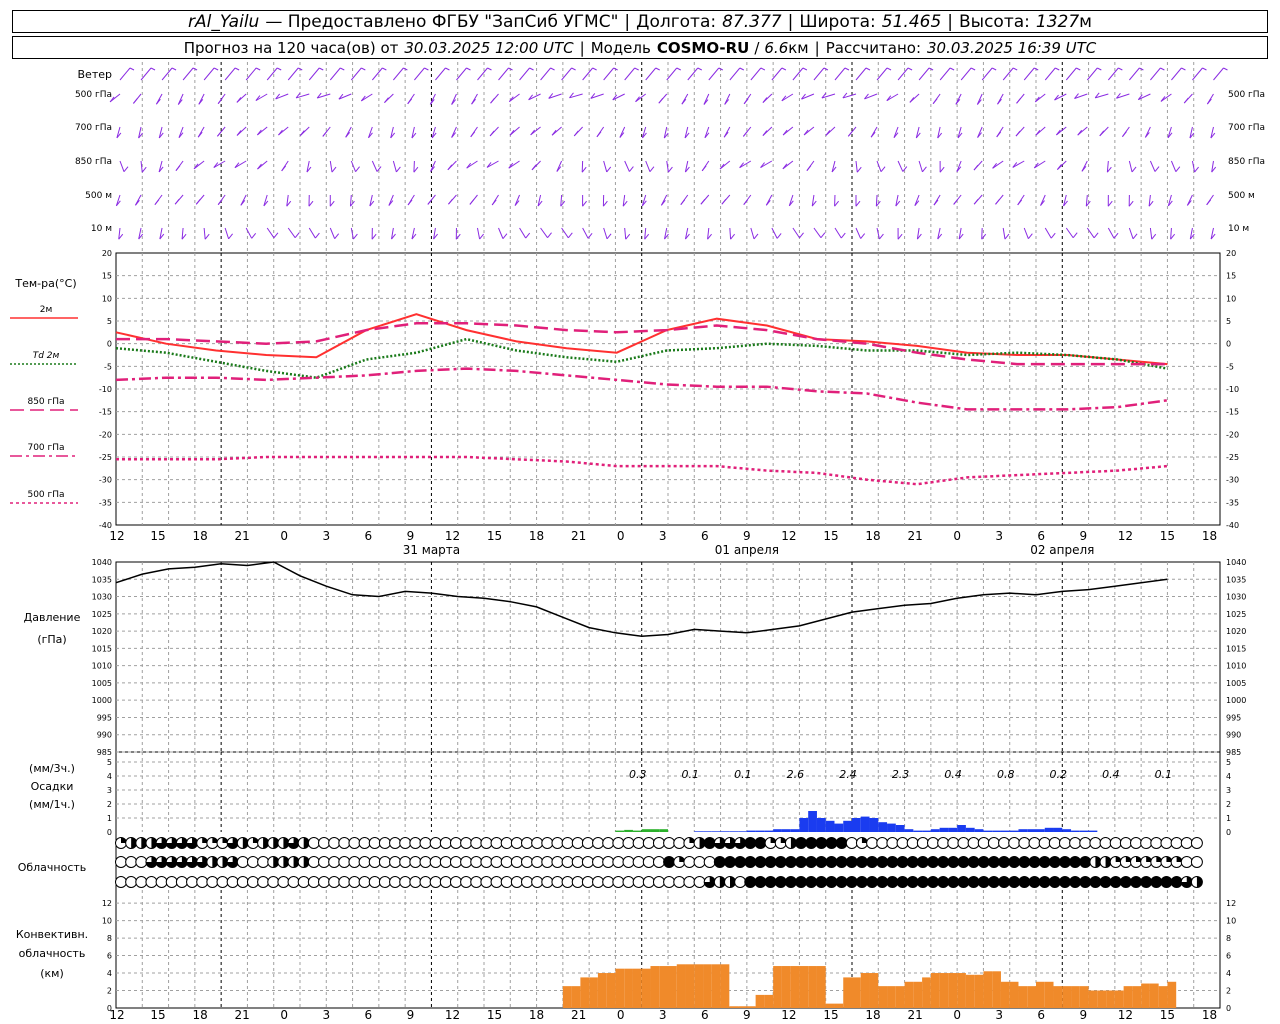 The height and width of the screenshot is (1024, 1280). I want to click on time-tick-label: 15, so click(1167, 536).